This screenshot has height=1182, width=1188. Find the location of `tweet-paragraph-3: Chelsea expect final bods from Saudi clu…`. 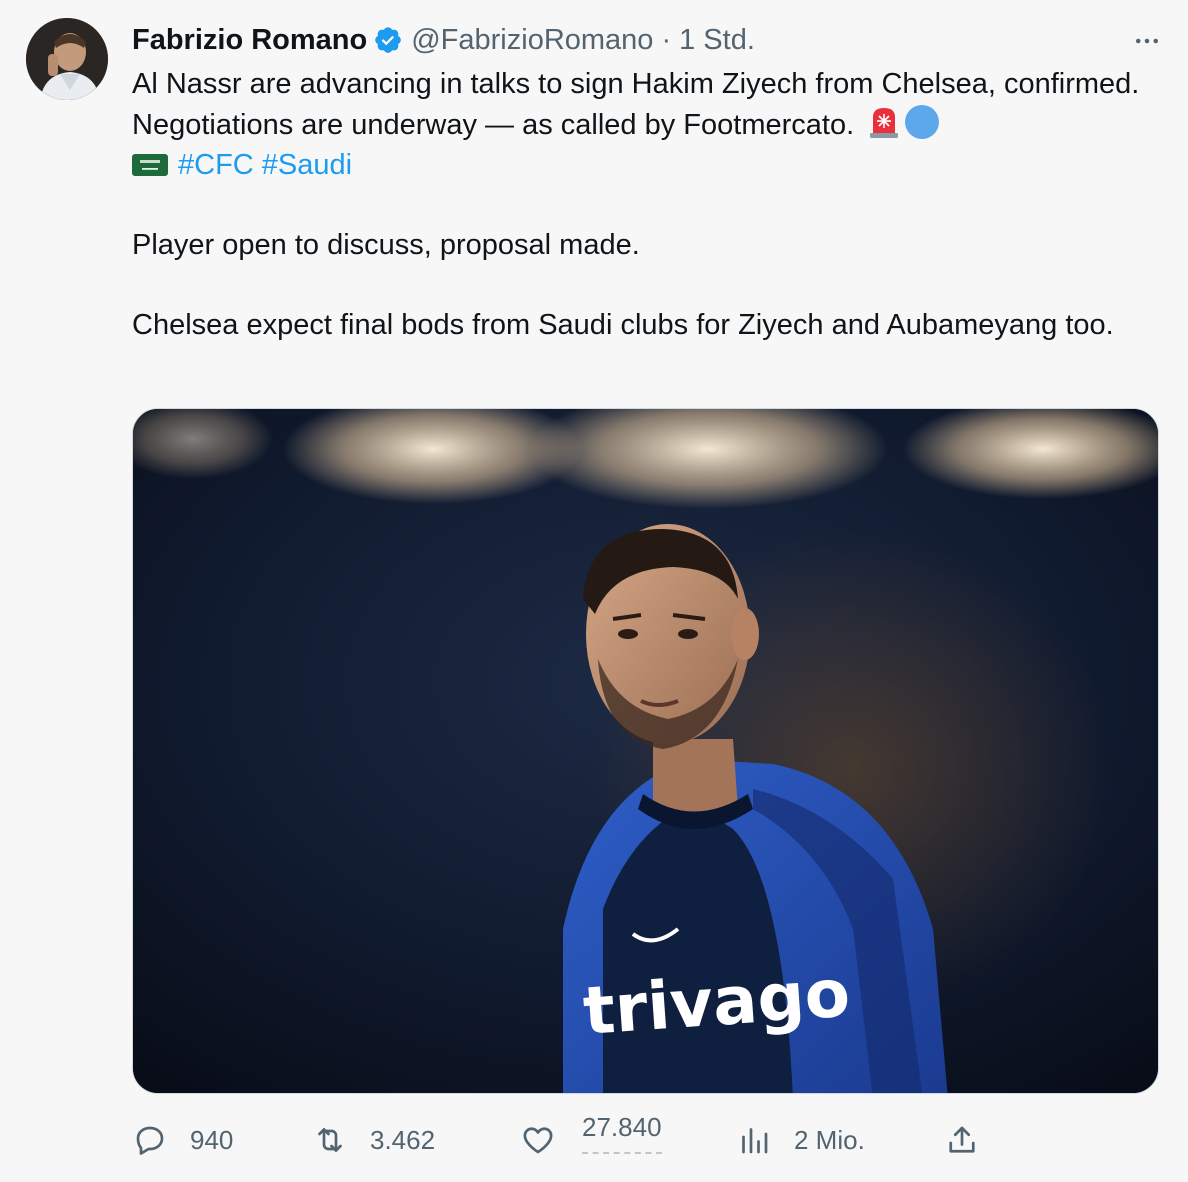

tweet-paragraph-3: Chelsea expect final bods from Saudi clu… is located at coordinates (623, 325).